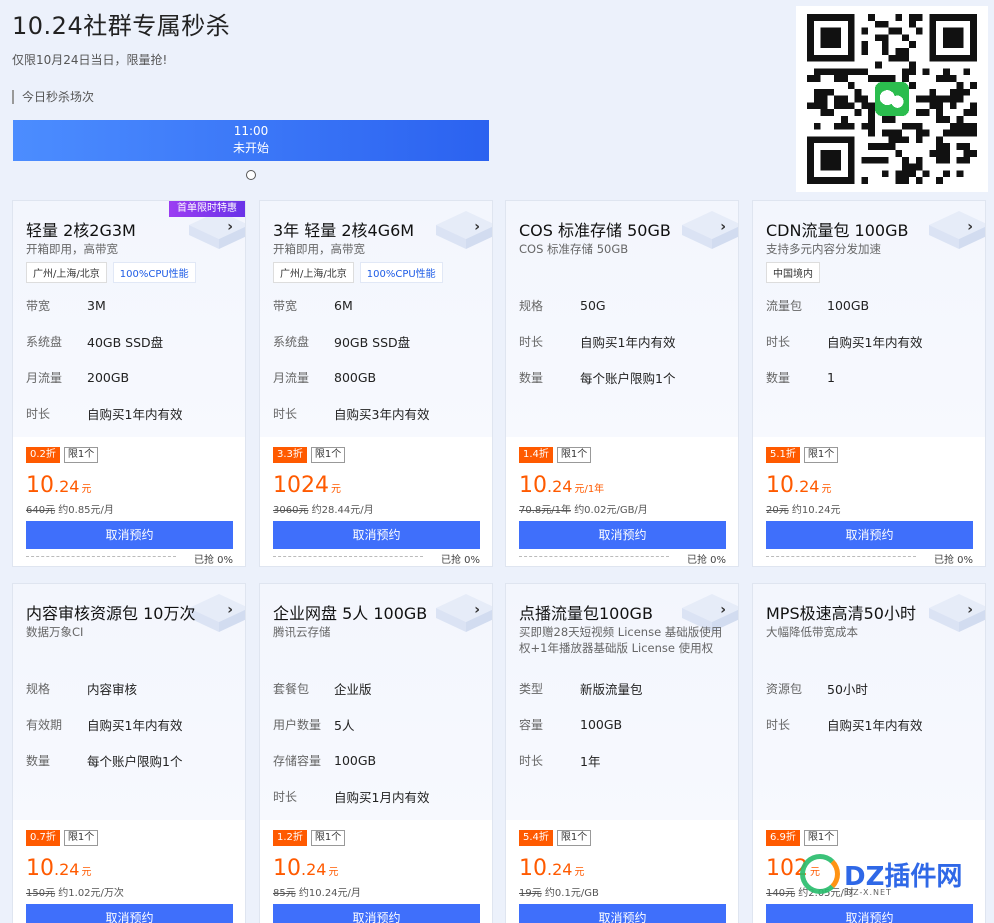 The width and height of the screenshot is (994, 923). What do you see at coordinates (841, 612) in the screenshot?
I see `card-title: MPS极速高清50小时` at bounding box center [841, 612].